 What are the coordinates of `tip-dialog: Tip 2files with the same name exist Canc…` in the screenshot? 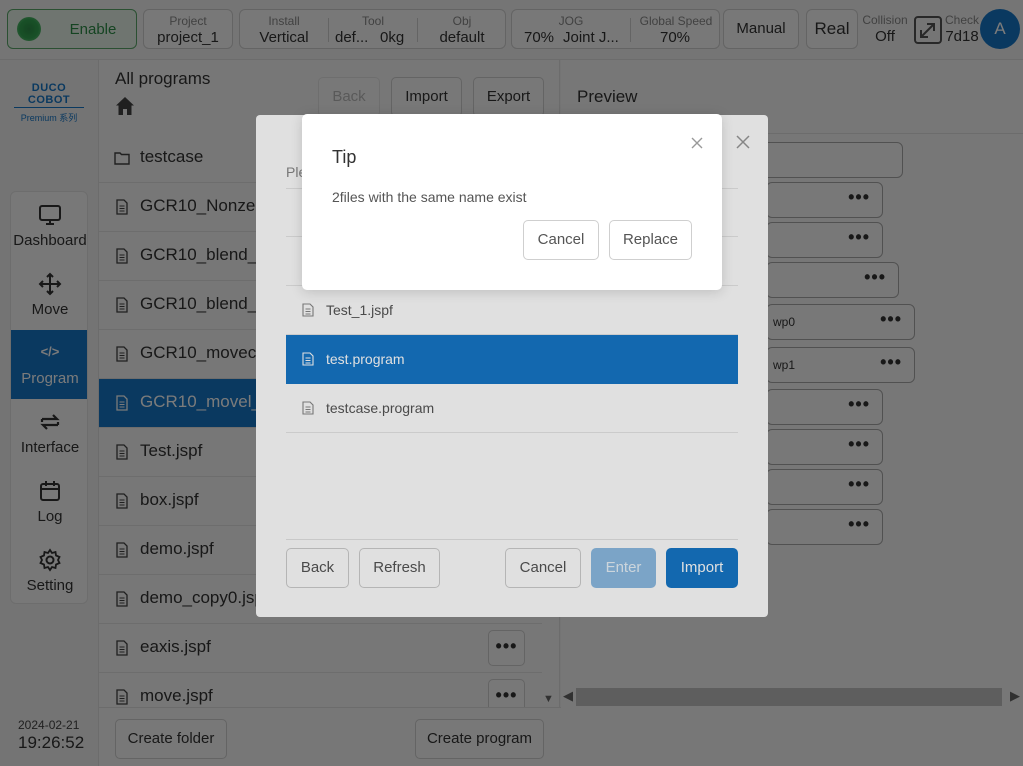 It's located at (512, 202).